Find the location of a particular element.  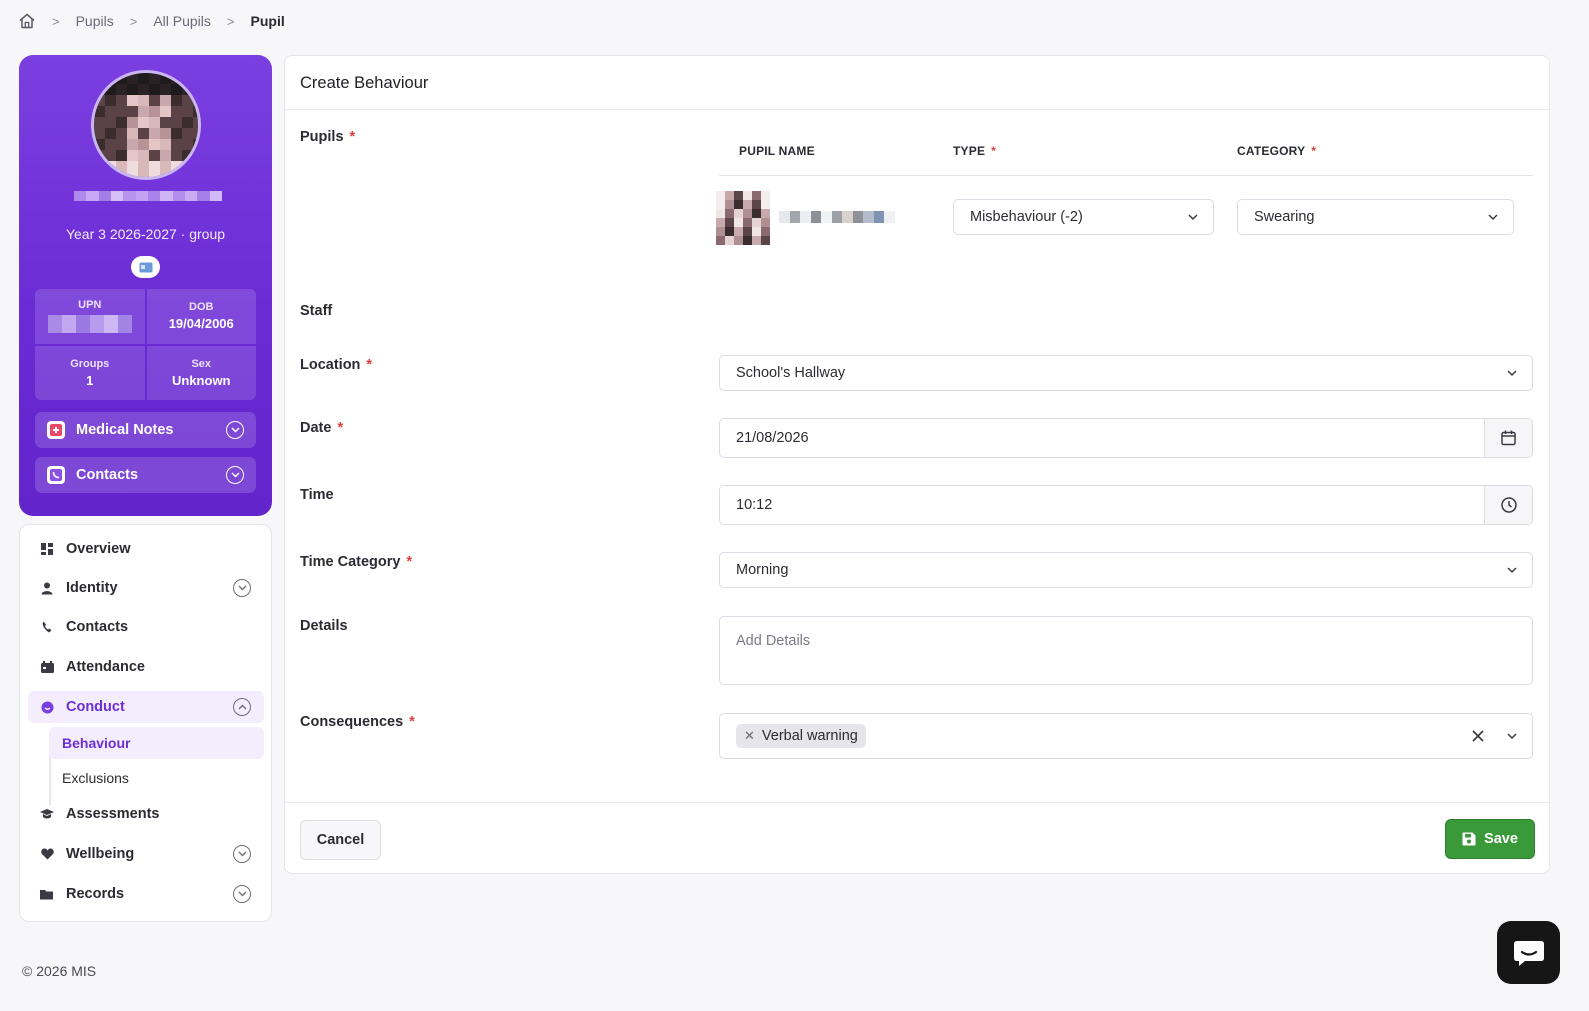

id-card-icon is located at coordinates (145, 267).